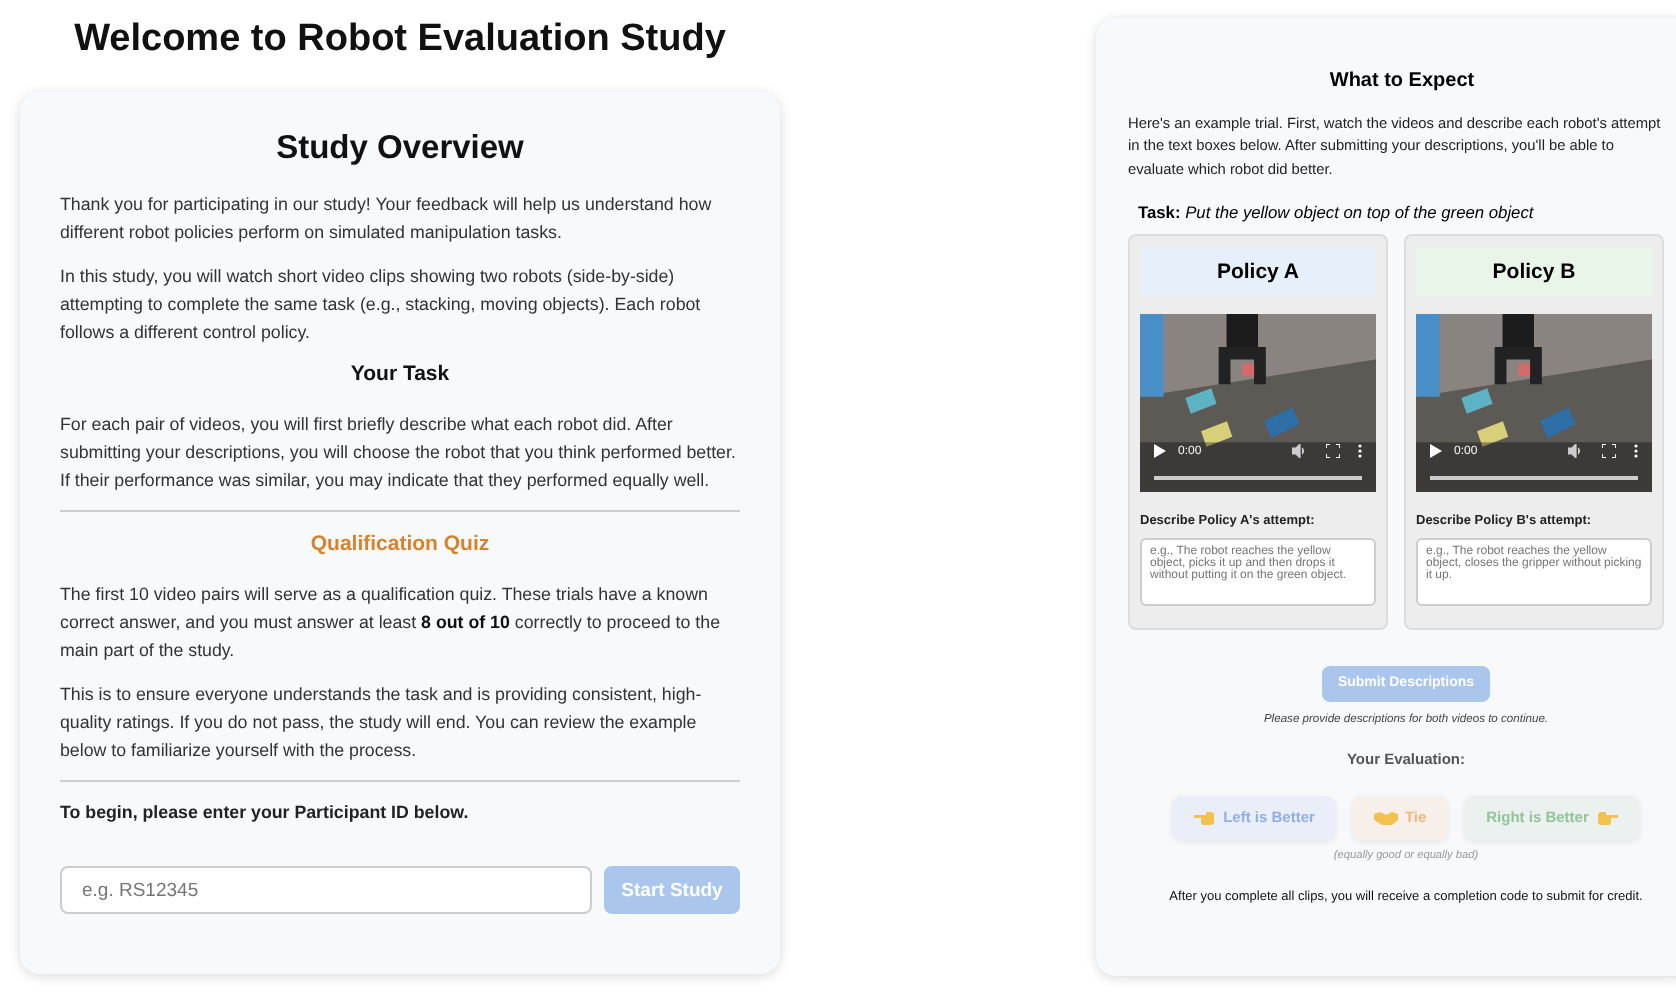 This screenshot has width=1676, height=992. Describe the element at coordinates (400, 149) in the screenshot. I see `card-title: Study Overview` at that location.